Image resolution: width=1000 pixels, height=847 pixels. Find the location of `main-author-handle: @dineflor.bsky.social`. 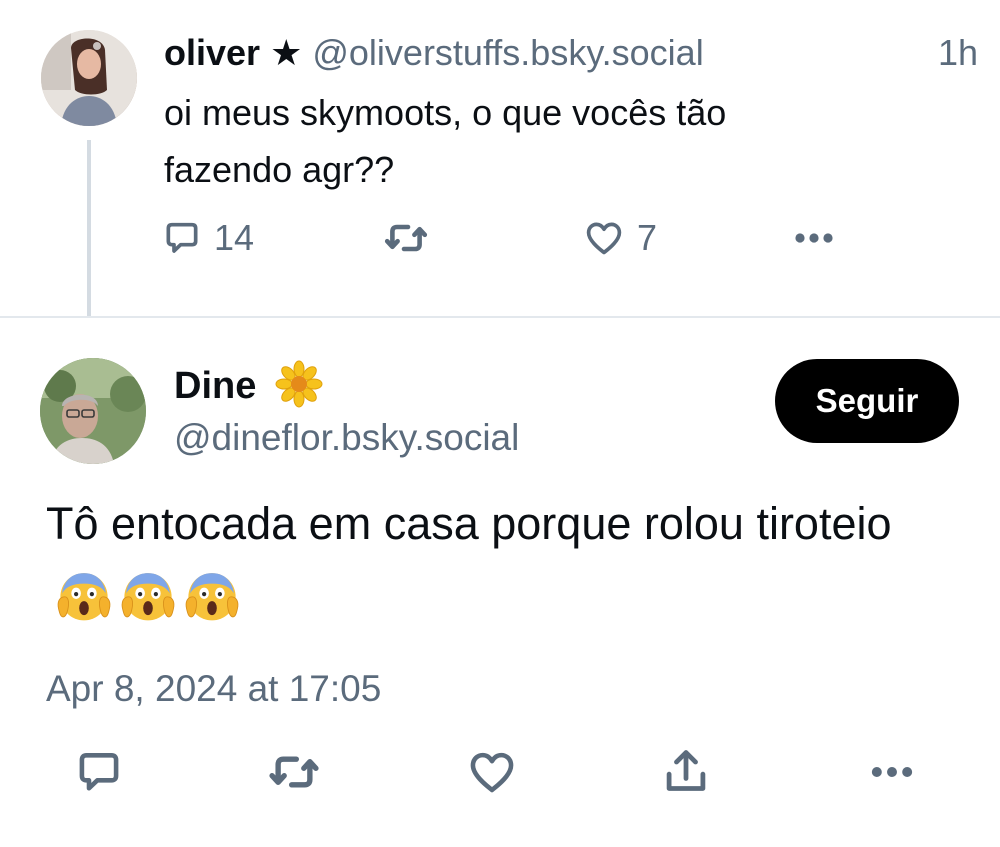

main-author-handle: @dineflor.bsky.social is located at coordinates (346, 438).